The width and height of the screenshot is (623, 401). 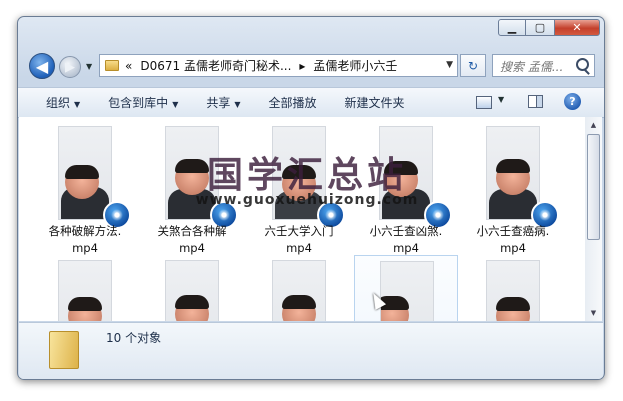 I want to click on forward-button: ▶, so click(x=70, y=67).